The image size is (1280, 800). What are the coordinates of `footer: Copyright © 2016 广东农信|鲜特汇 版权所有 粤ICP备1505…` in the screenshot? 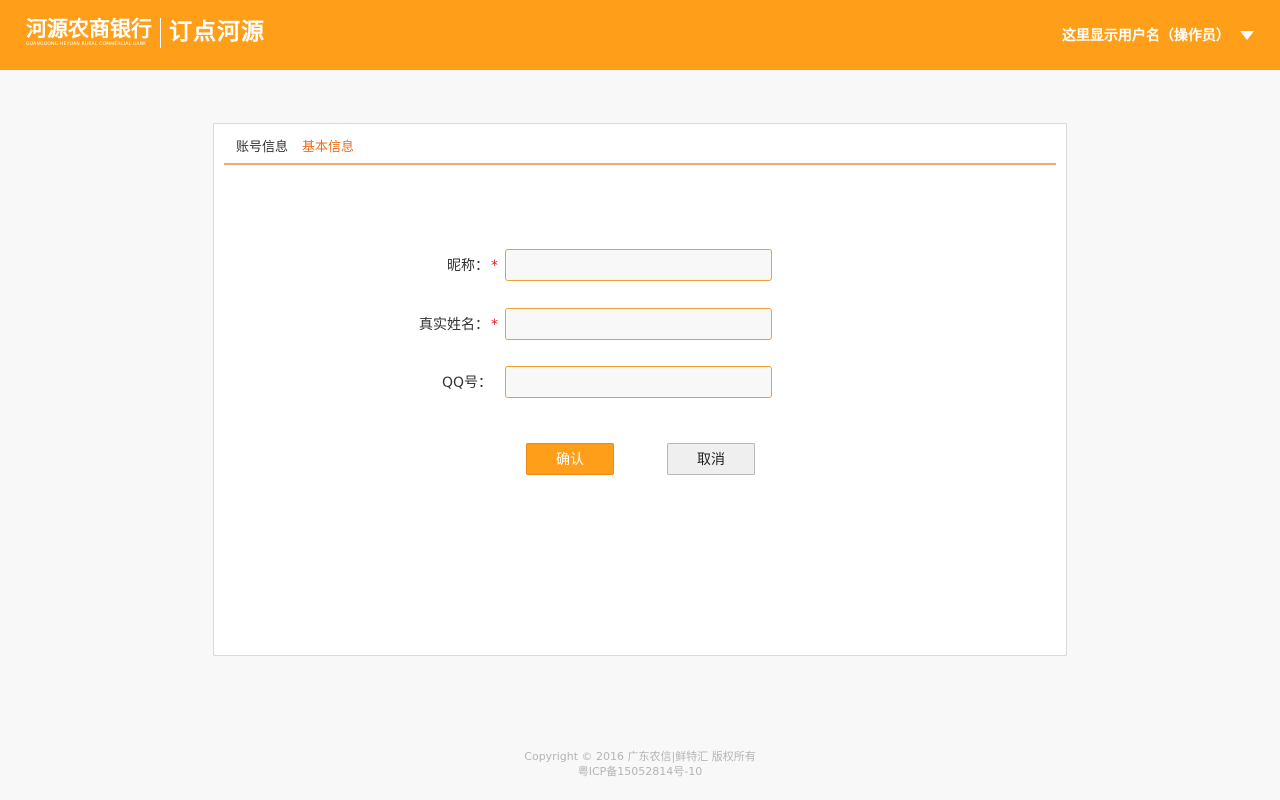 It's located at (640, 764).